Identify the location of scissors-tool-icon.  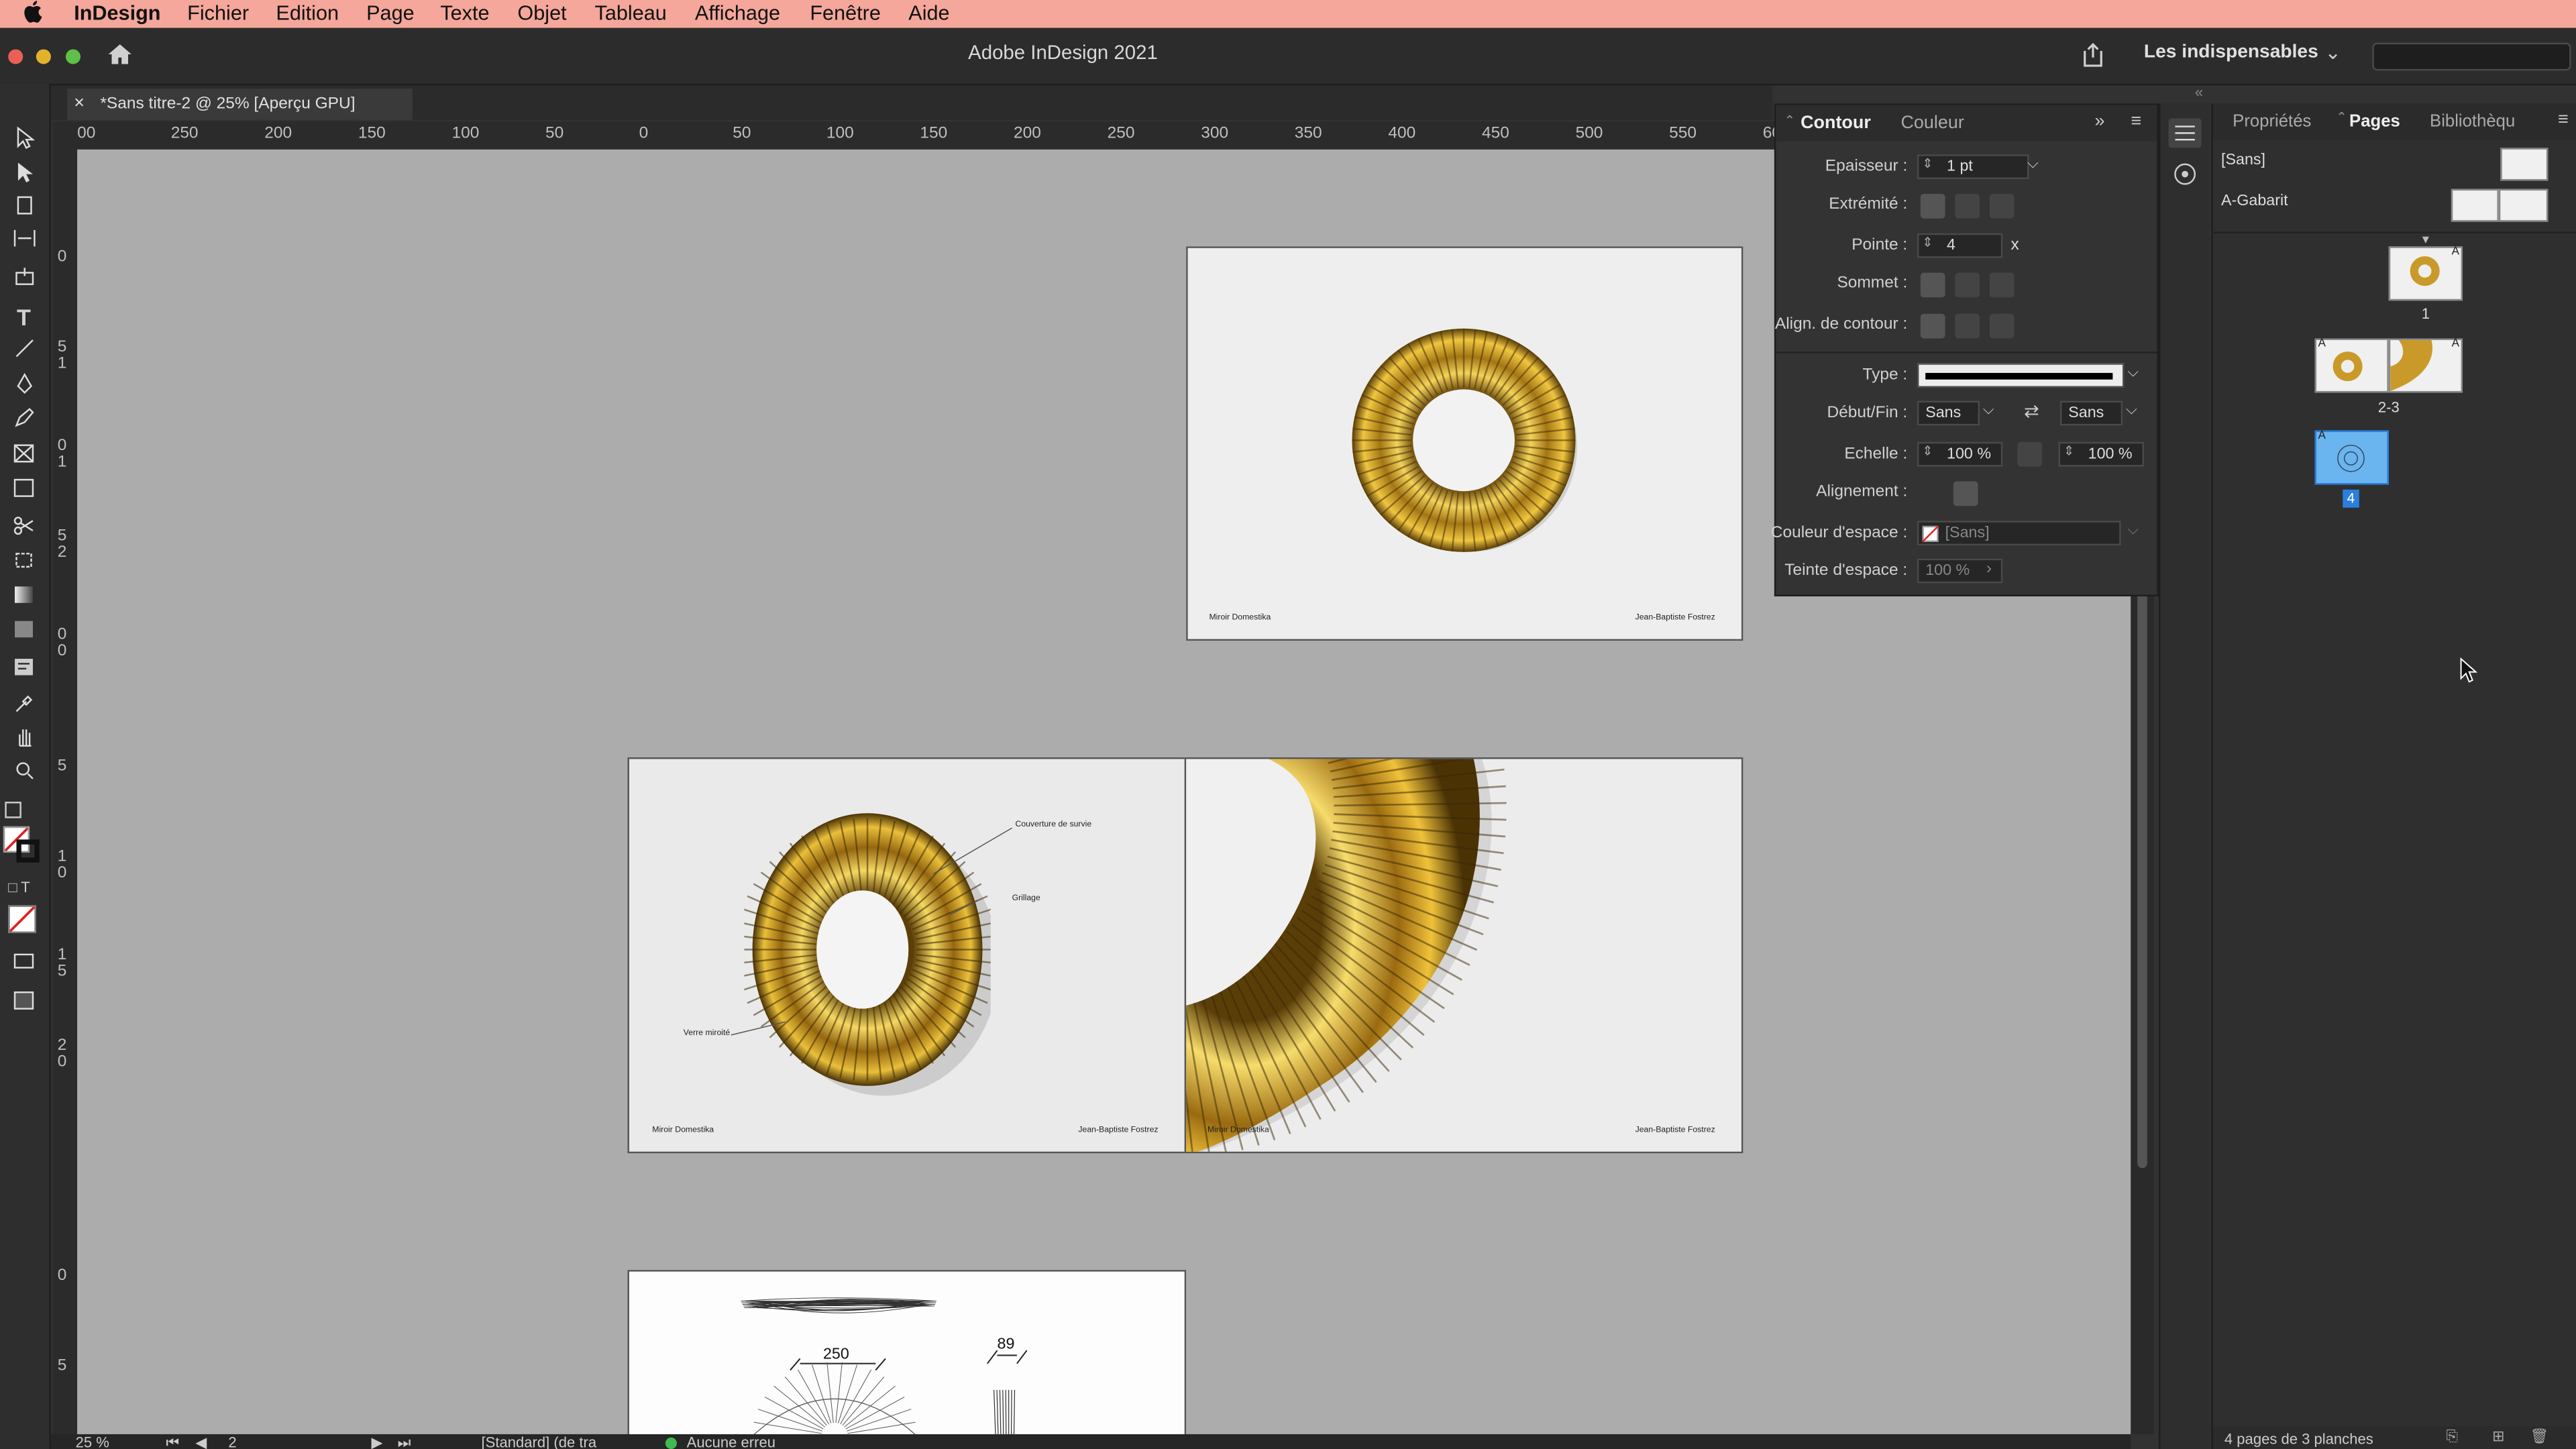
(24, 530).